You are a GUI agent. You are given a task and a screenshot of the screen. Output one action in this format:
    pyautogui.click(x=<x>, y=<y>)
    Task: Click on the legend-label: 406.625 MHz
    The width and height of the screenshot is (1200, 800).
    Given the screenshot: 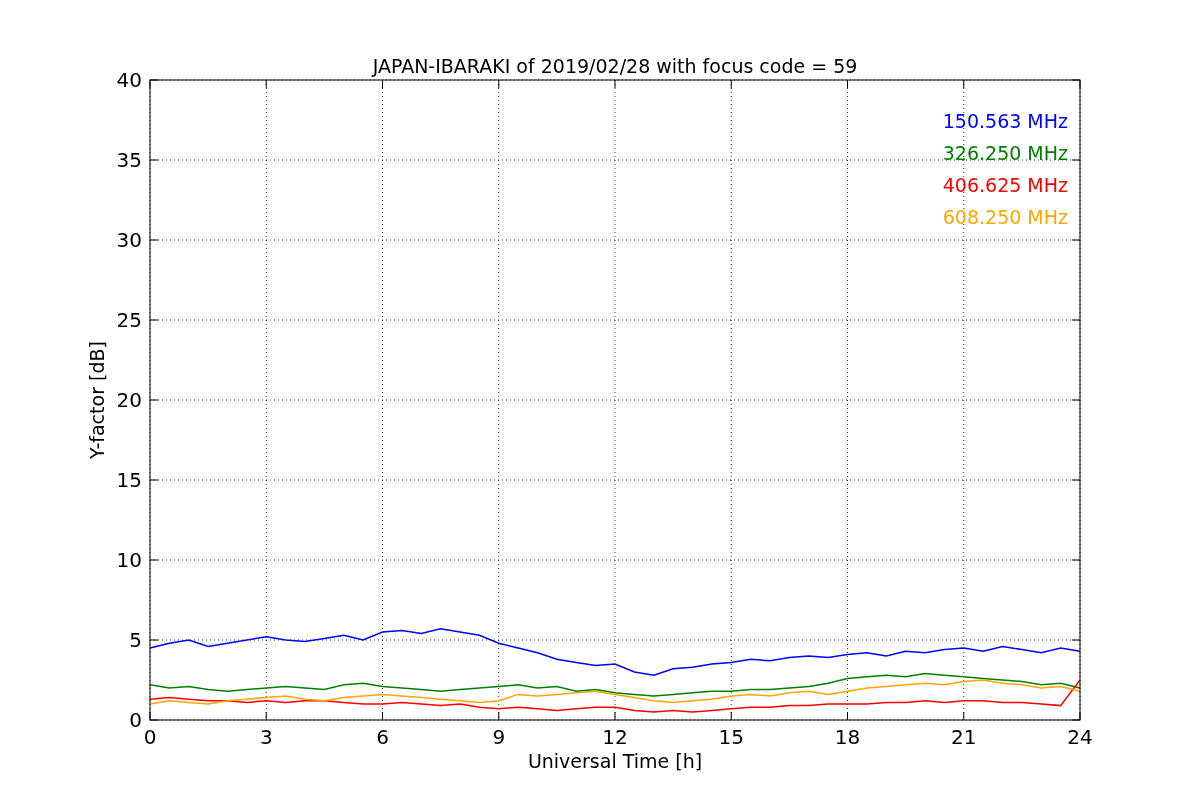 What is the action you would take?
    pyautogui.click(x=1005, y=185)
    